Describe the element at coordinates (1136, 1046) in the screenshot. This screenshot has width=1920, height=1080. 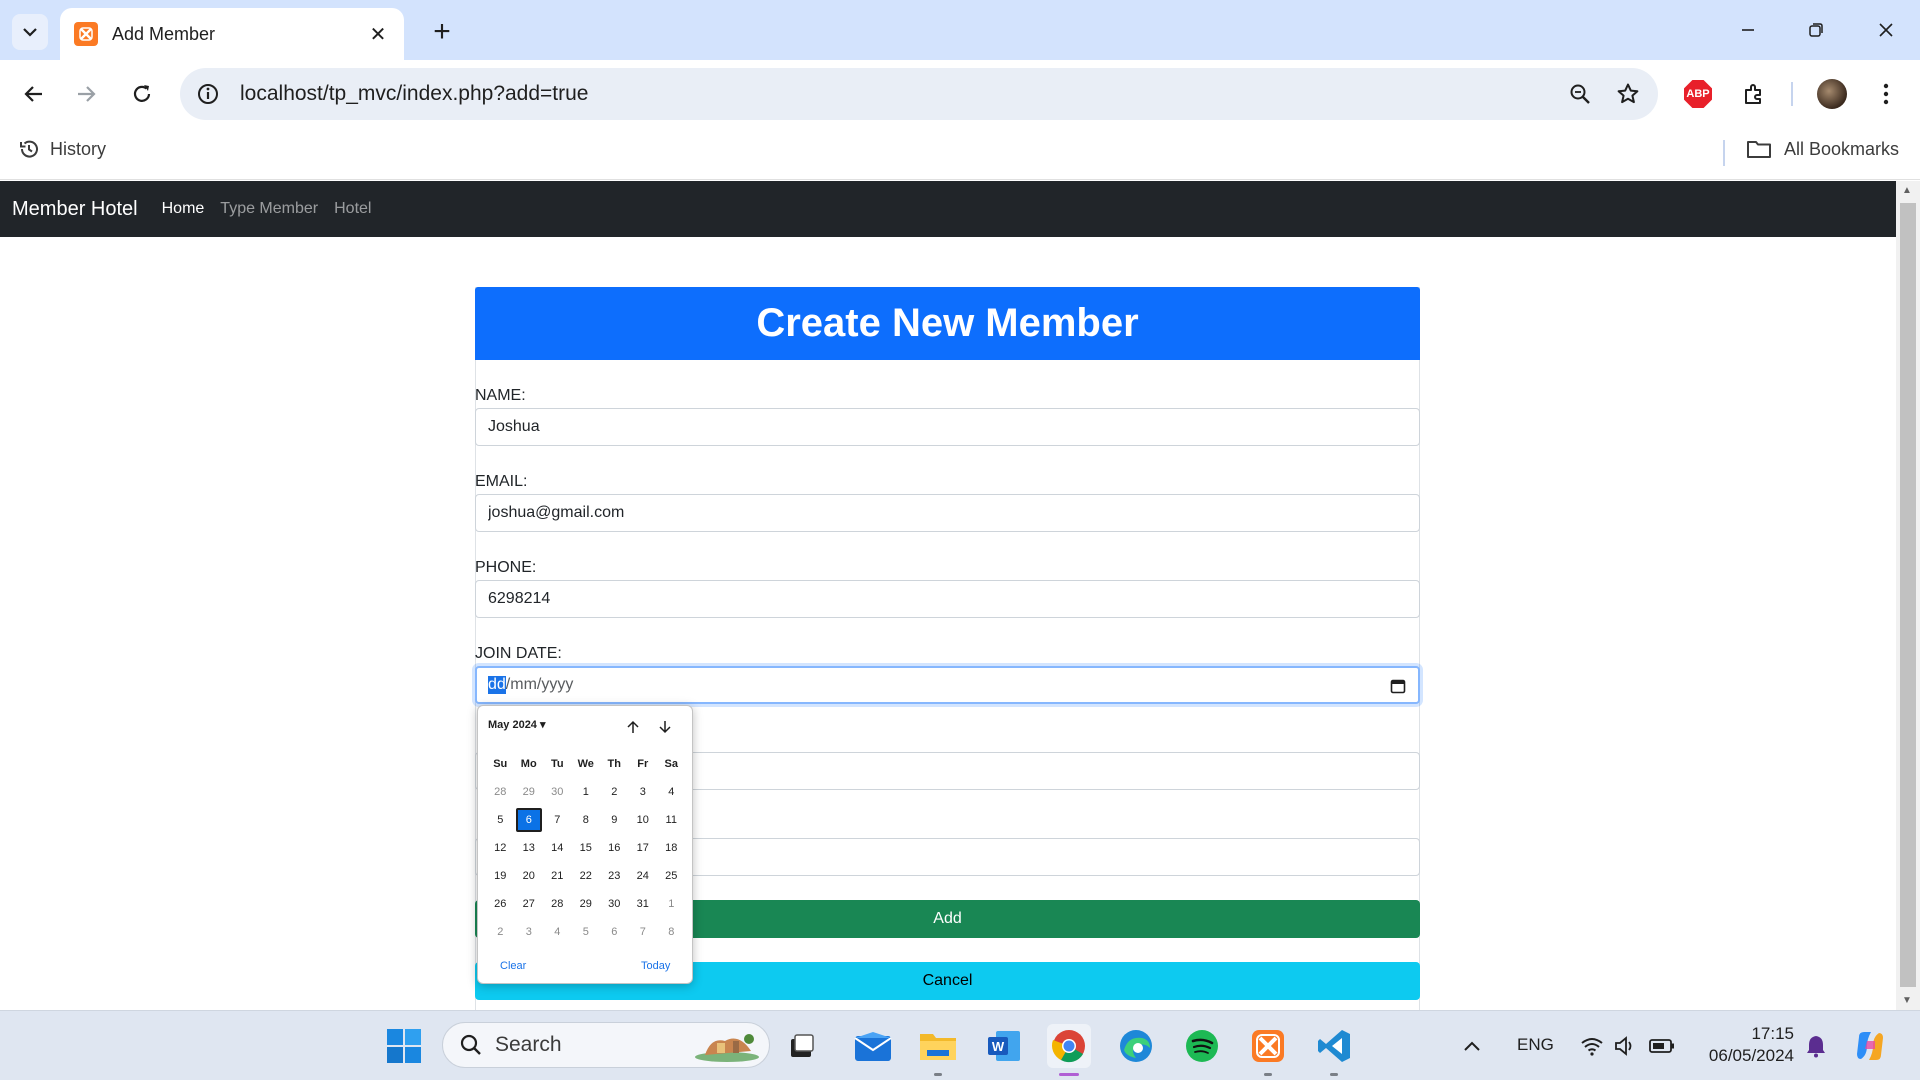
I see `edge-icon` at that location.